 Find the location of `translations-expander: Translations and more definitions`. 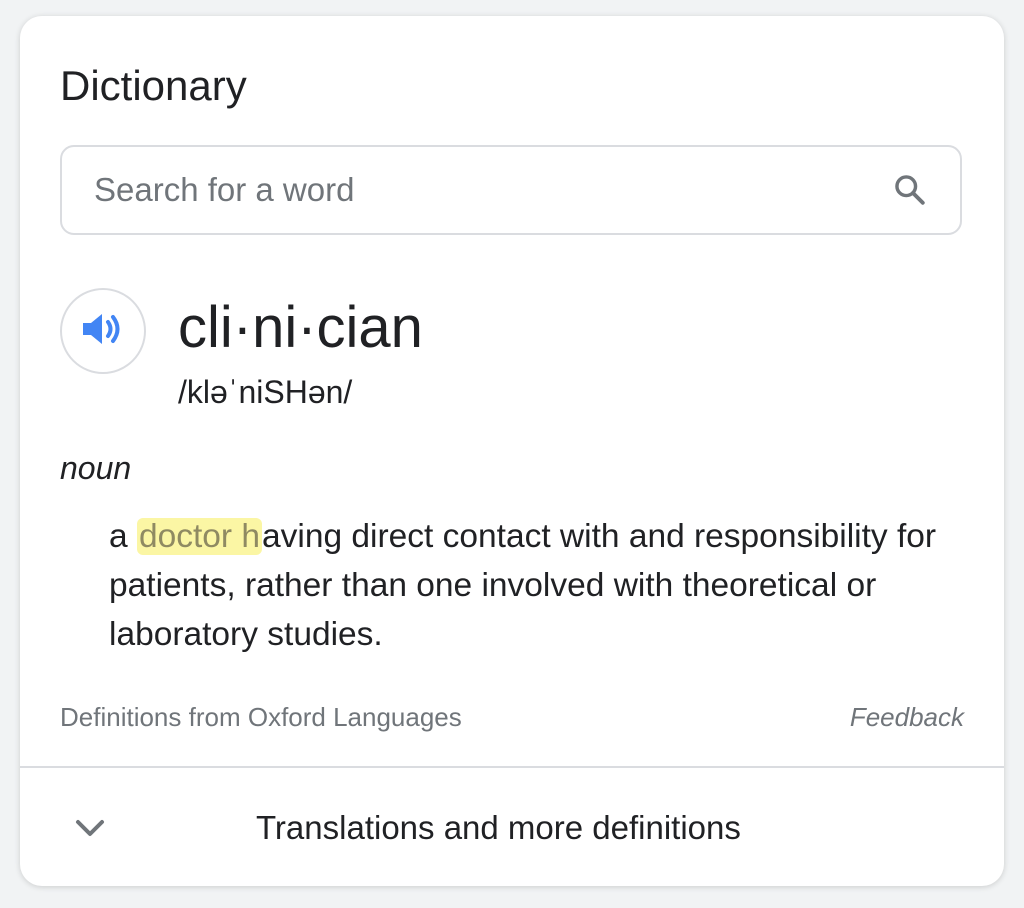

translations-expander: Translations and more definitions is located at coordinates (512, 827).